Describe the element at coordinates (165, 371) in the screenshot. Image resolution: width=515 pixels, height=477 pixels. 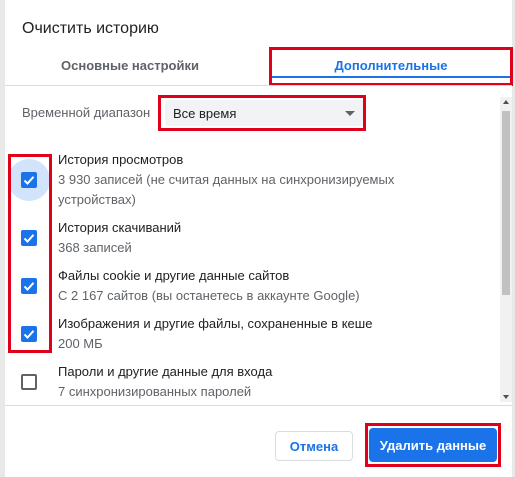
I see `item-title: Пароли и другие данные для входа` at that location.